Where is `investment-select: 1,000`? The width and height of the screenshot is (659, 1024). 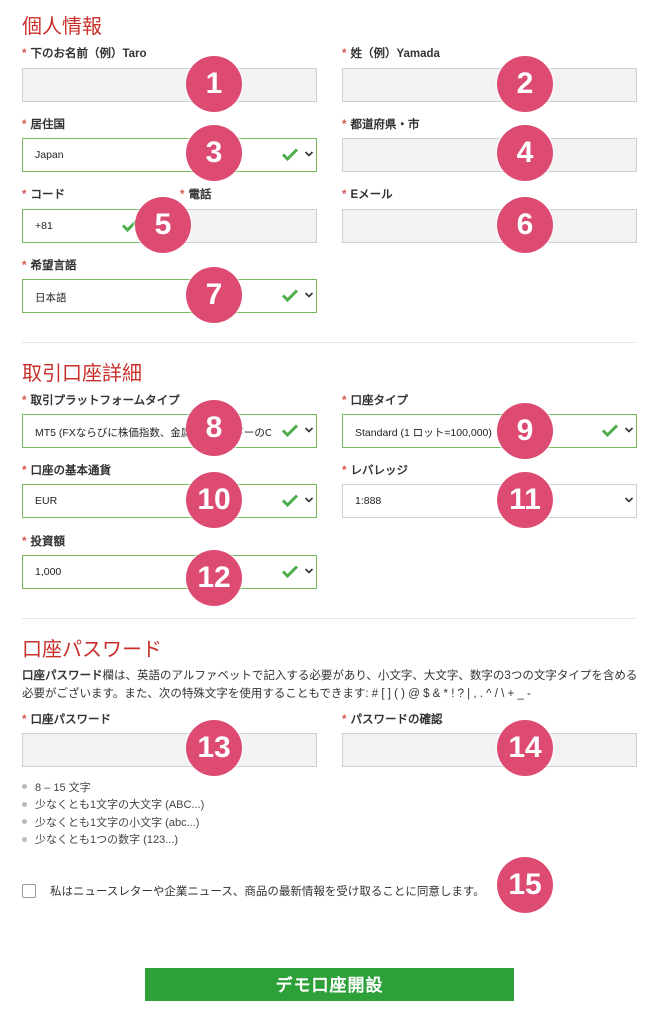 investment-select: 1,000 is located at coordinates (169, 572).